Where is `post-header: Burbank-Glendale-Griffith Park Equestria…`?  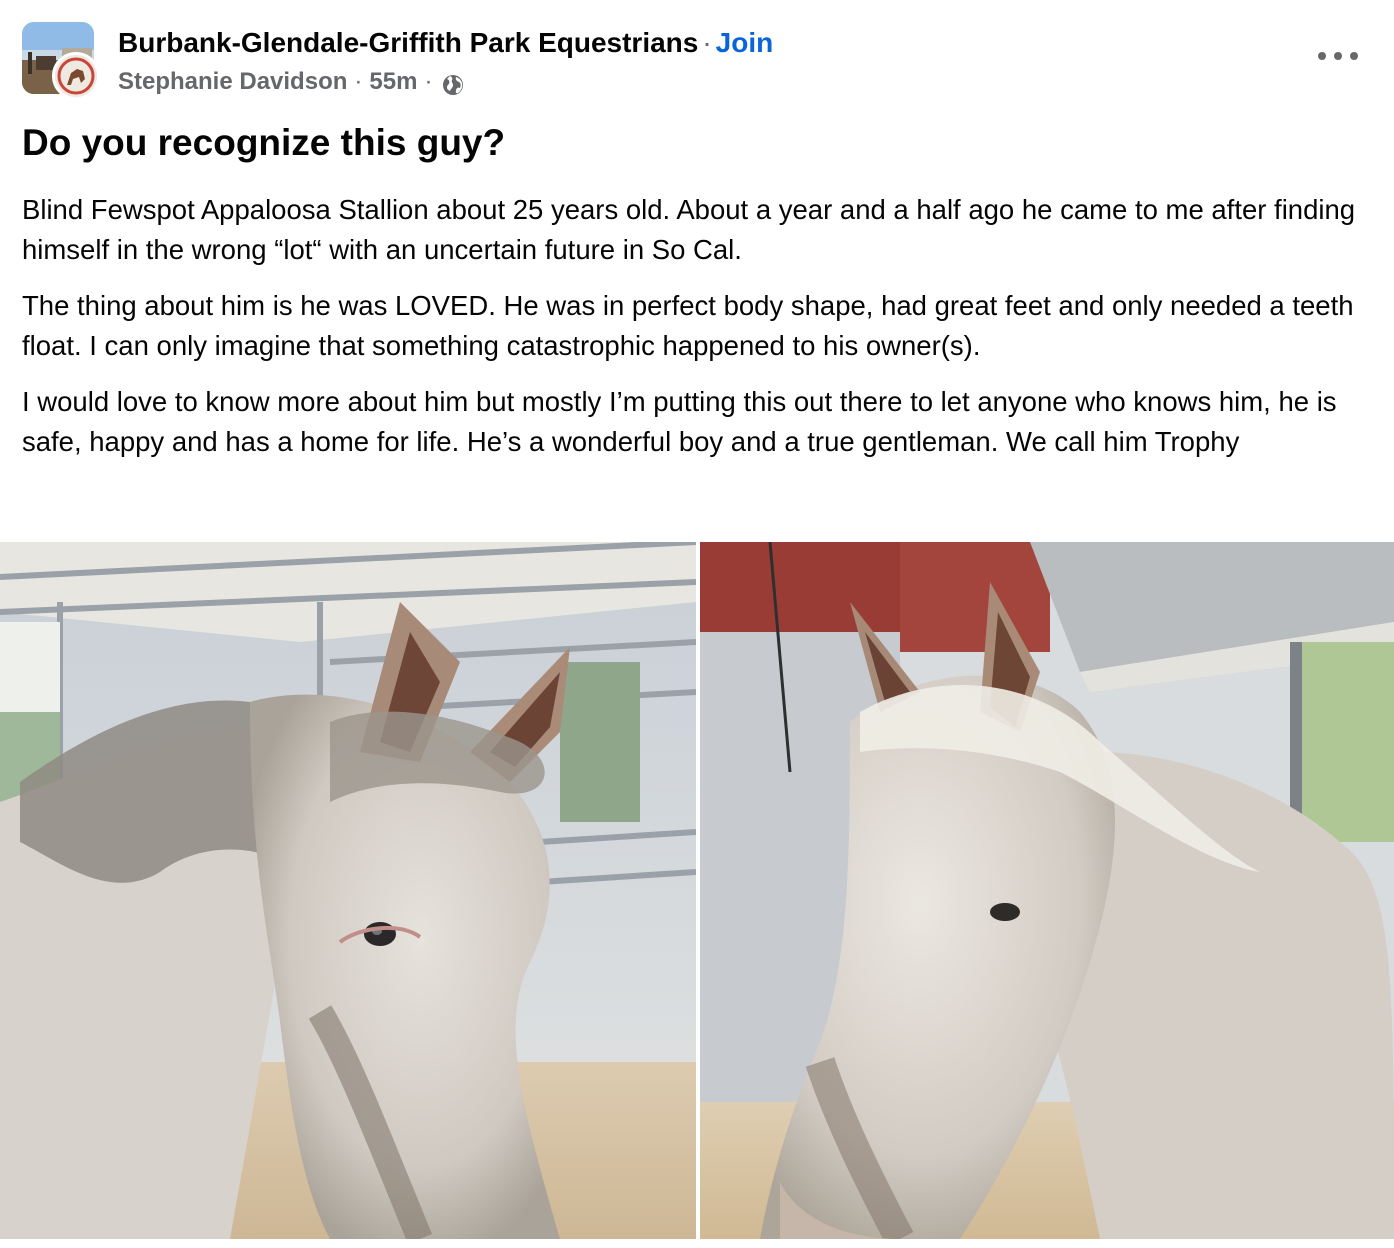 post-header: Burbank-Glendale-Griffith Park Equestria… is located at coordinates (697, 61).